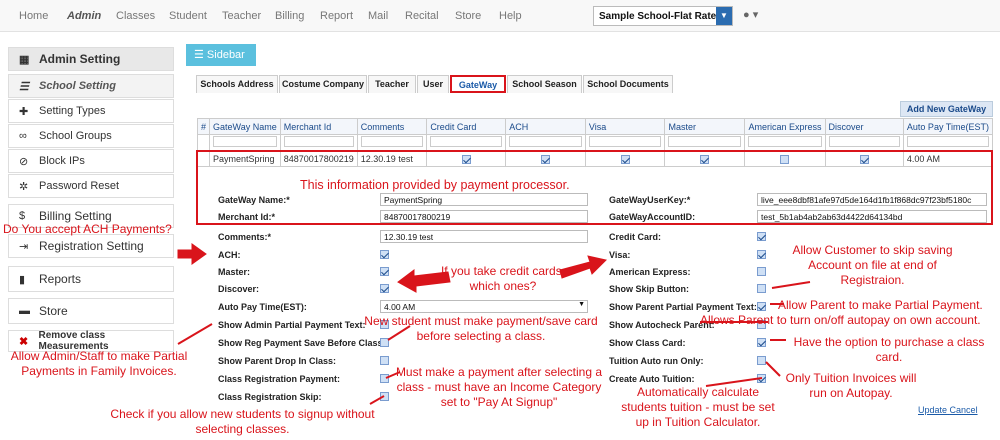 The image size is (1000, 440). I want to click on checkbox-discover-form, so click(384, 288).